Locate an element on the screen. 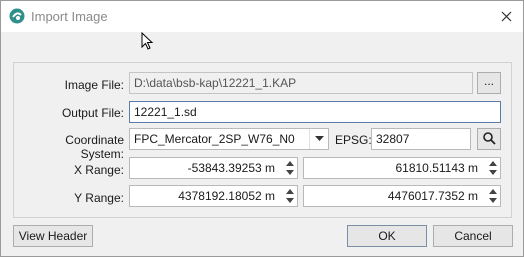 The height and width of the screenshot is (257, 524). epsg-label: EPSG: is located at coordinates (353, 140).